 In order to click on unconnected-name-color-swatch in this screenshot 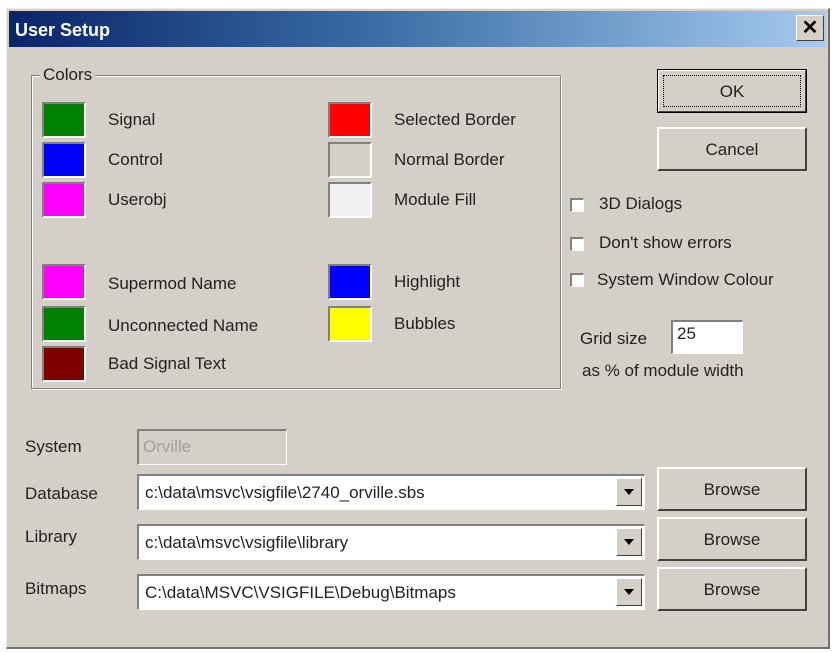, I will do `click(64, 324)`.